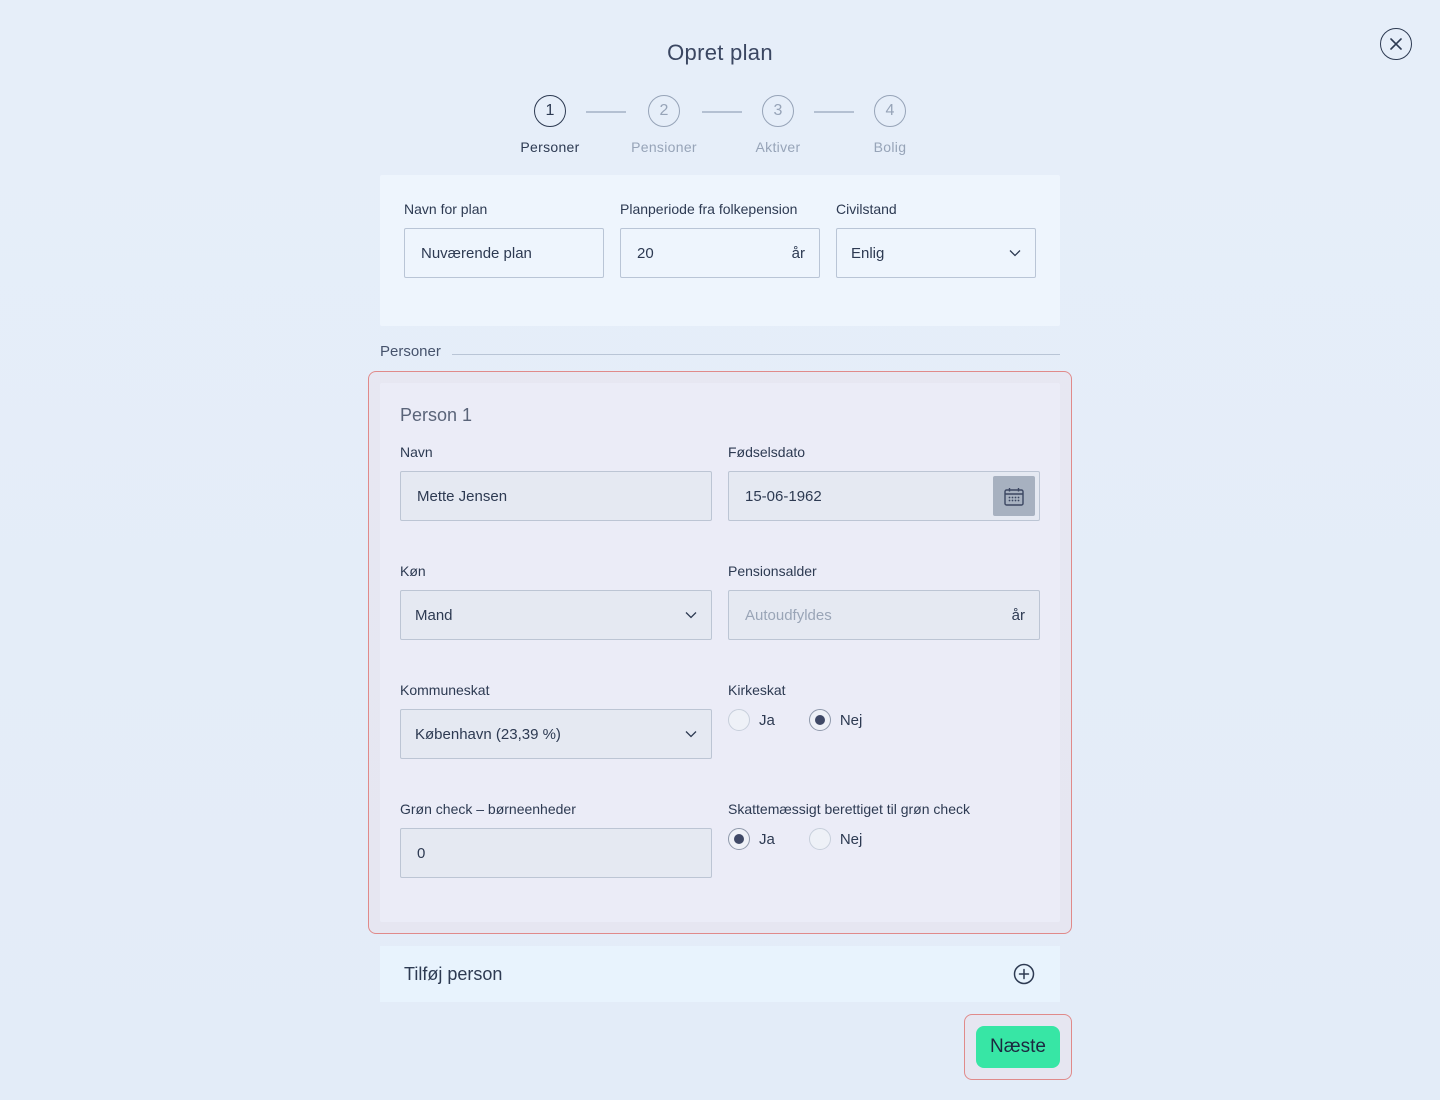 The image size is (1440, 1100). Describe the element at coordinates (1024, 974) in the screenshot. I see `plus-circle-icon` at that location.